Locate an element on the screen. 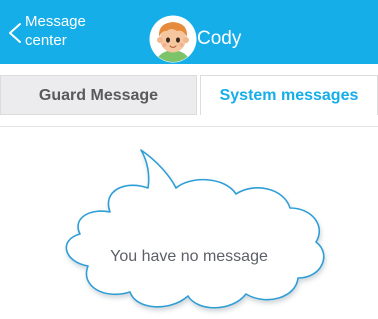  back-label: Message center is located at coordinates (55, 31).